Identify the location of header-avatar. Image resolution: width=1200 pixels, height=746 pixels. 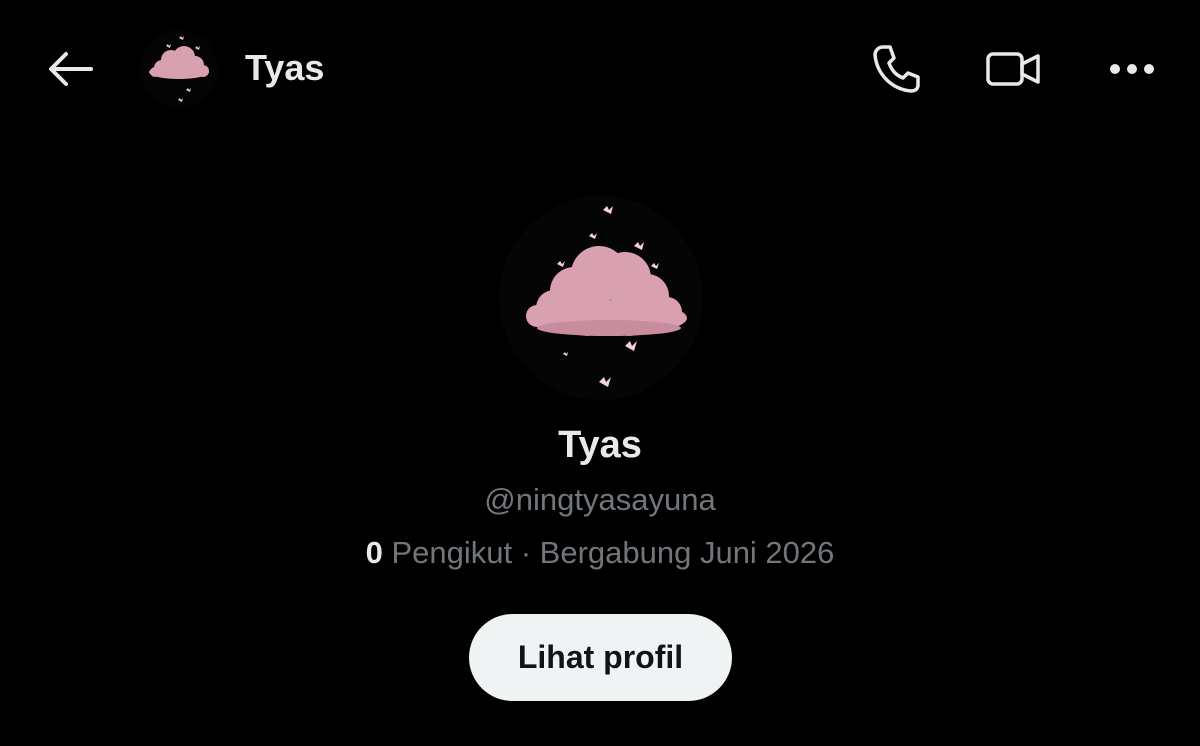
(179, 69).